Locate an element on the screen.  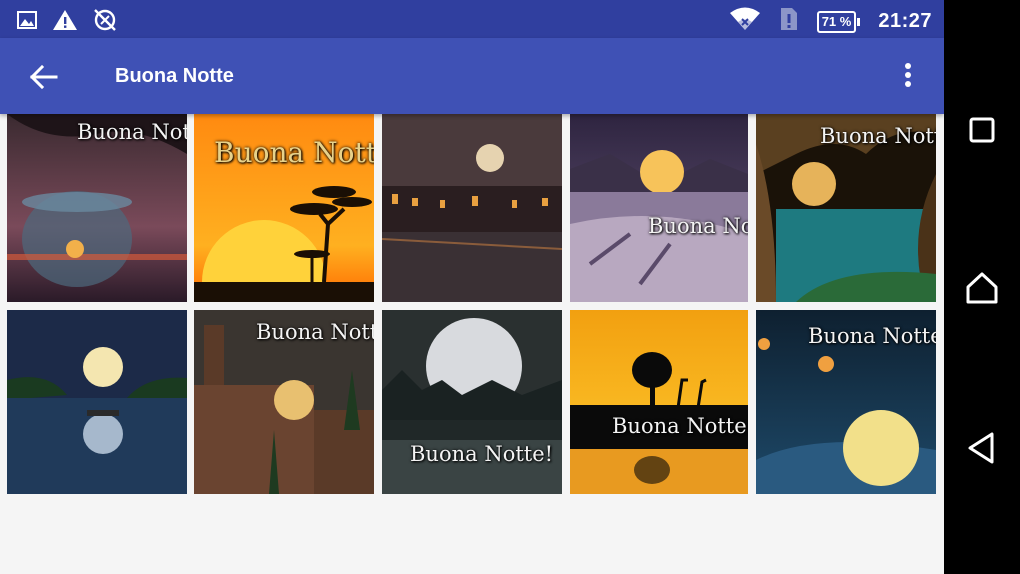
navigation-bar is located at coordinates (982, 287).